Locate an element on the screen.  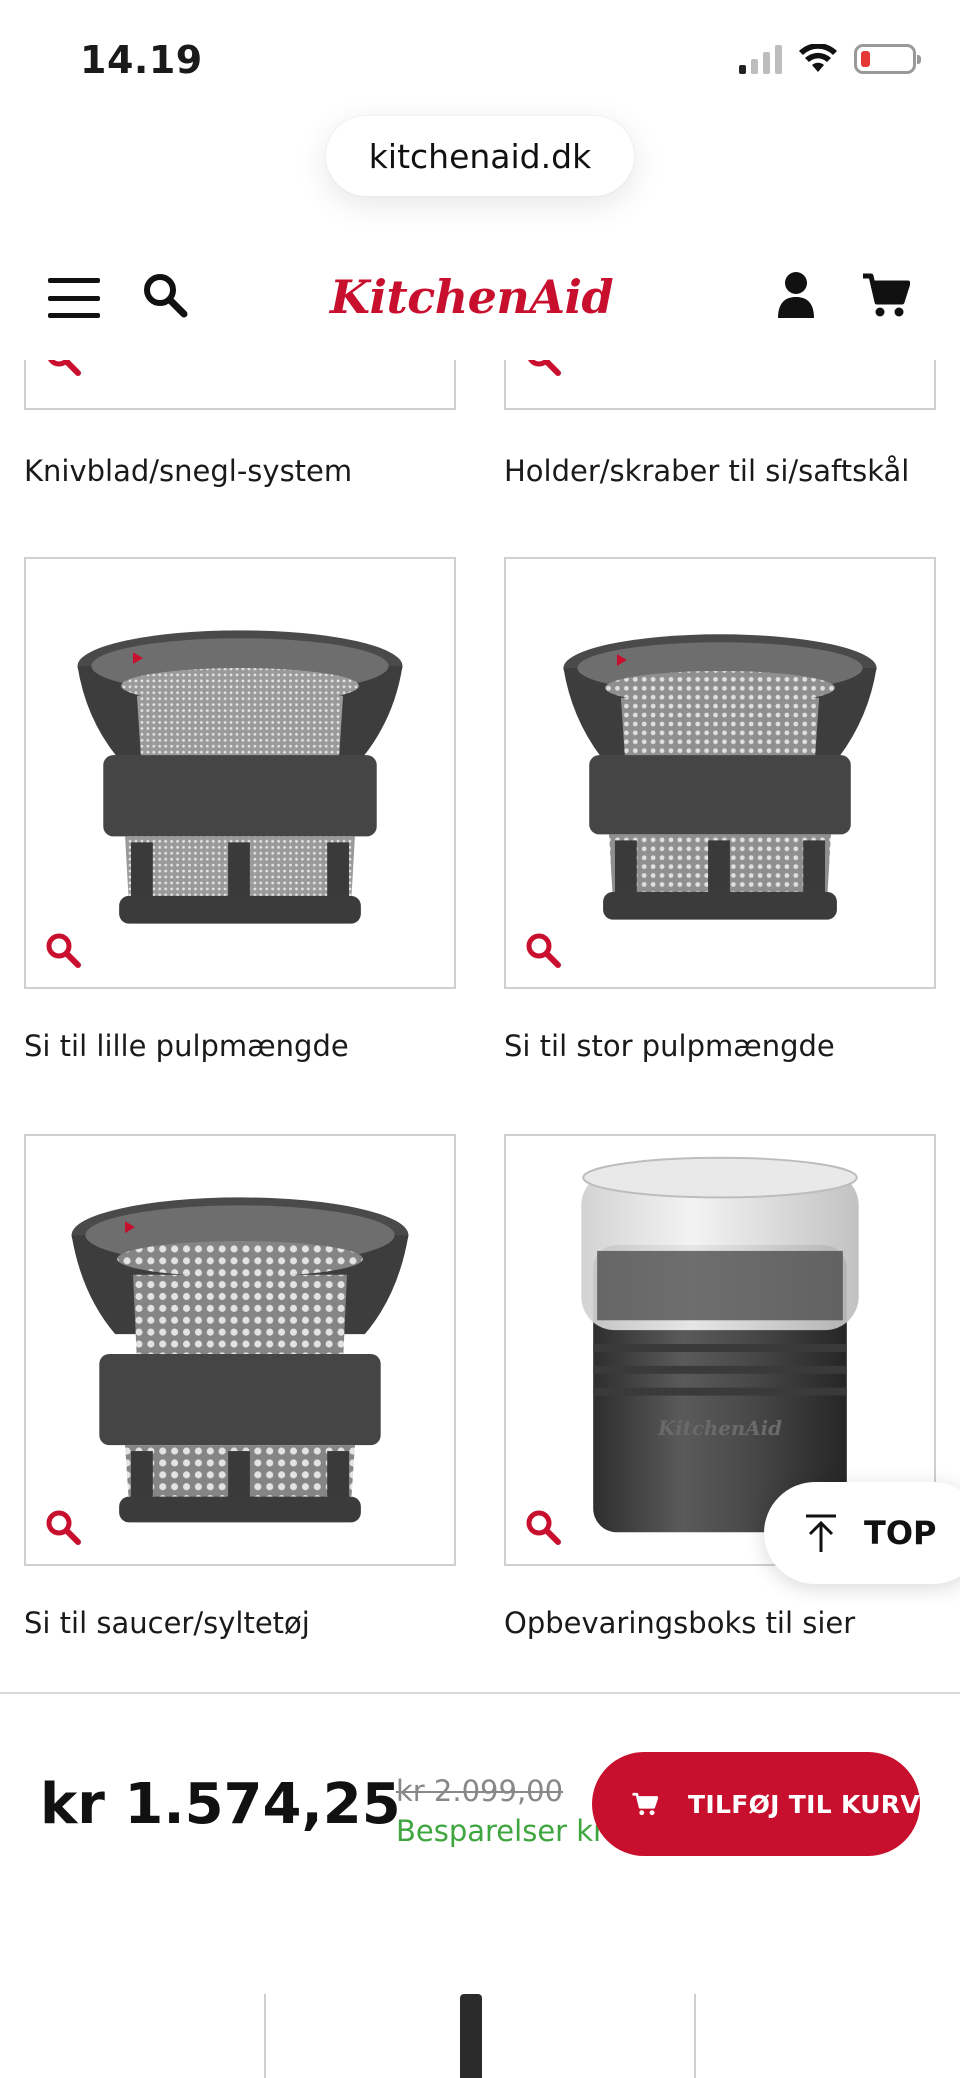
product-card: Si til saucer/syltetøj is located at coordinates (240, 1387).